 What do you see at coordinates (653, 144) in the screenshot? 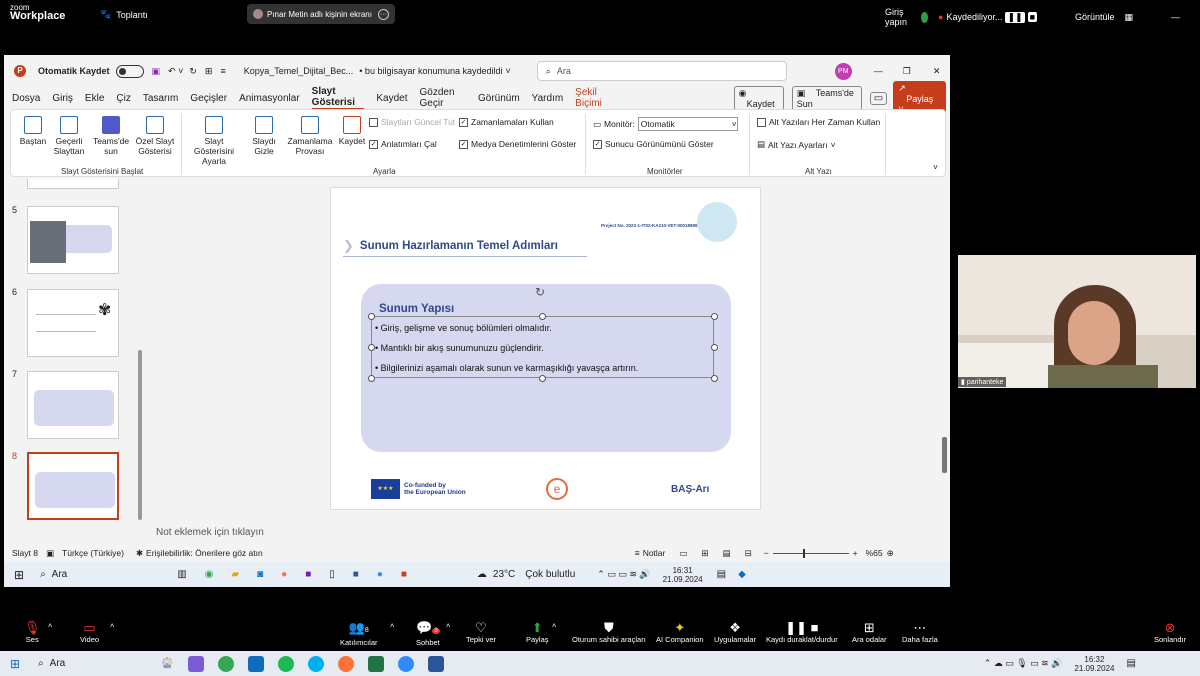
I see `cb-sunucu: ✓ Sunucu Görünümünü Göster` at bounding box center [653, 144].